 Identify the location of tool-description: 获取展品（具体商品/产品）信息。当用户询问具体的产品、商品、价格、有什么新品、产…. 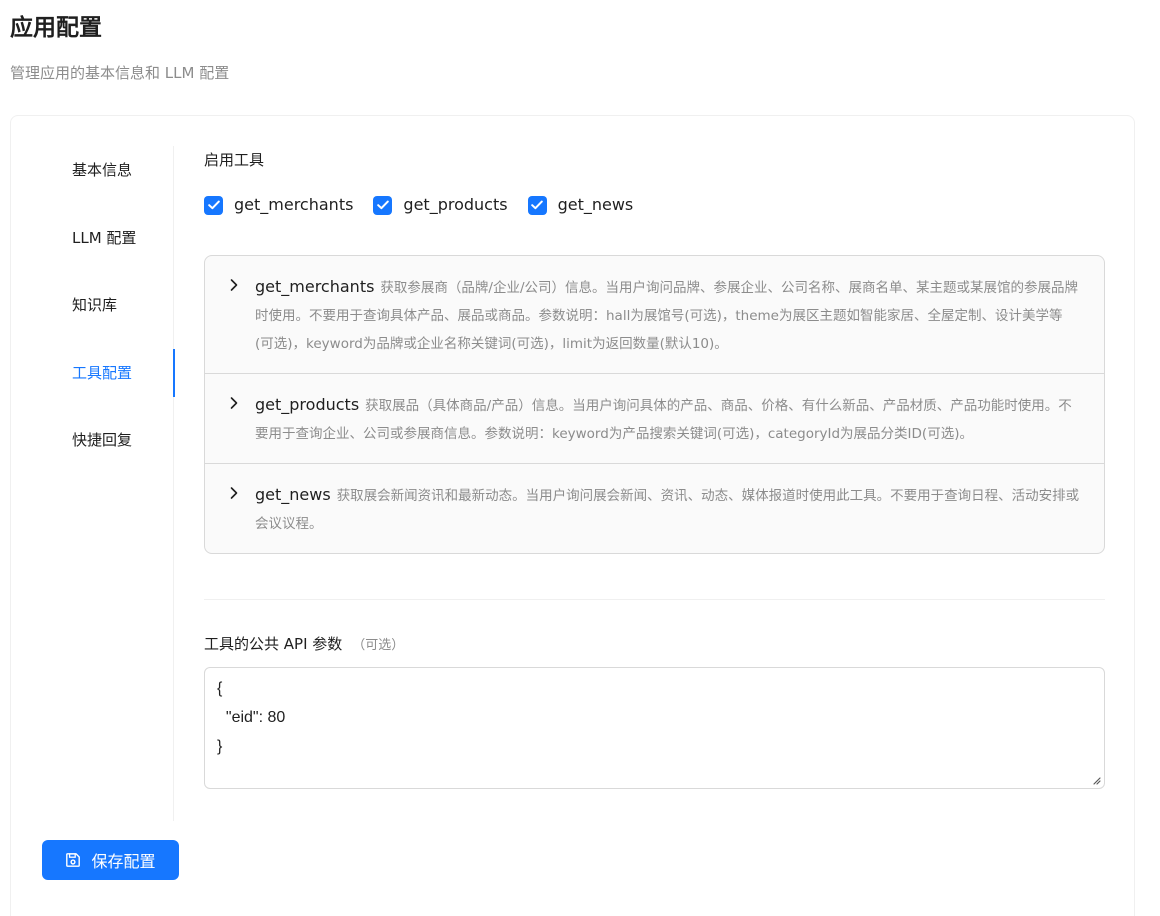
(663, 420).